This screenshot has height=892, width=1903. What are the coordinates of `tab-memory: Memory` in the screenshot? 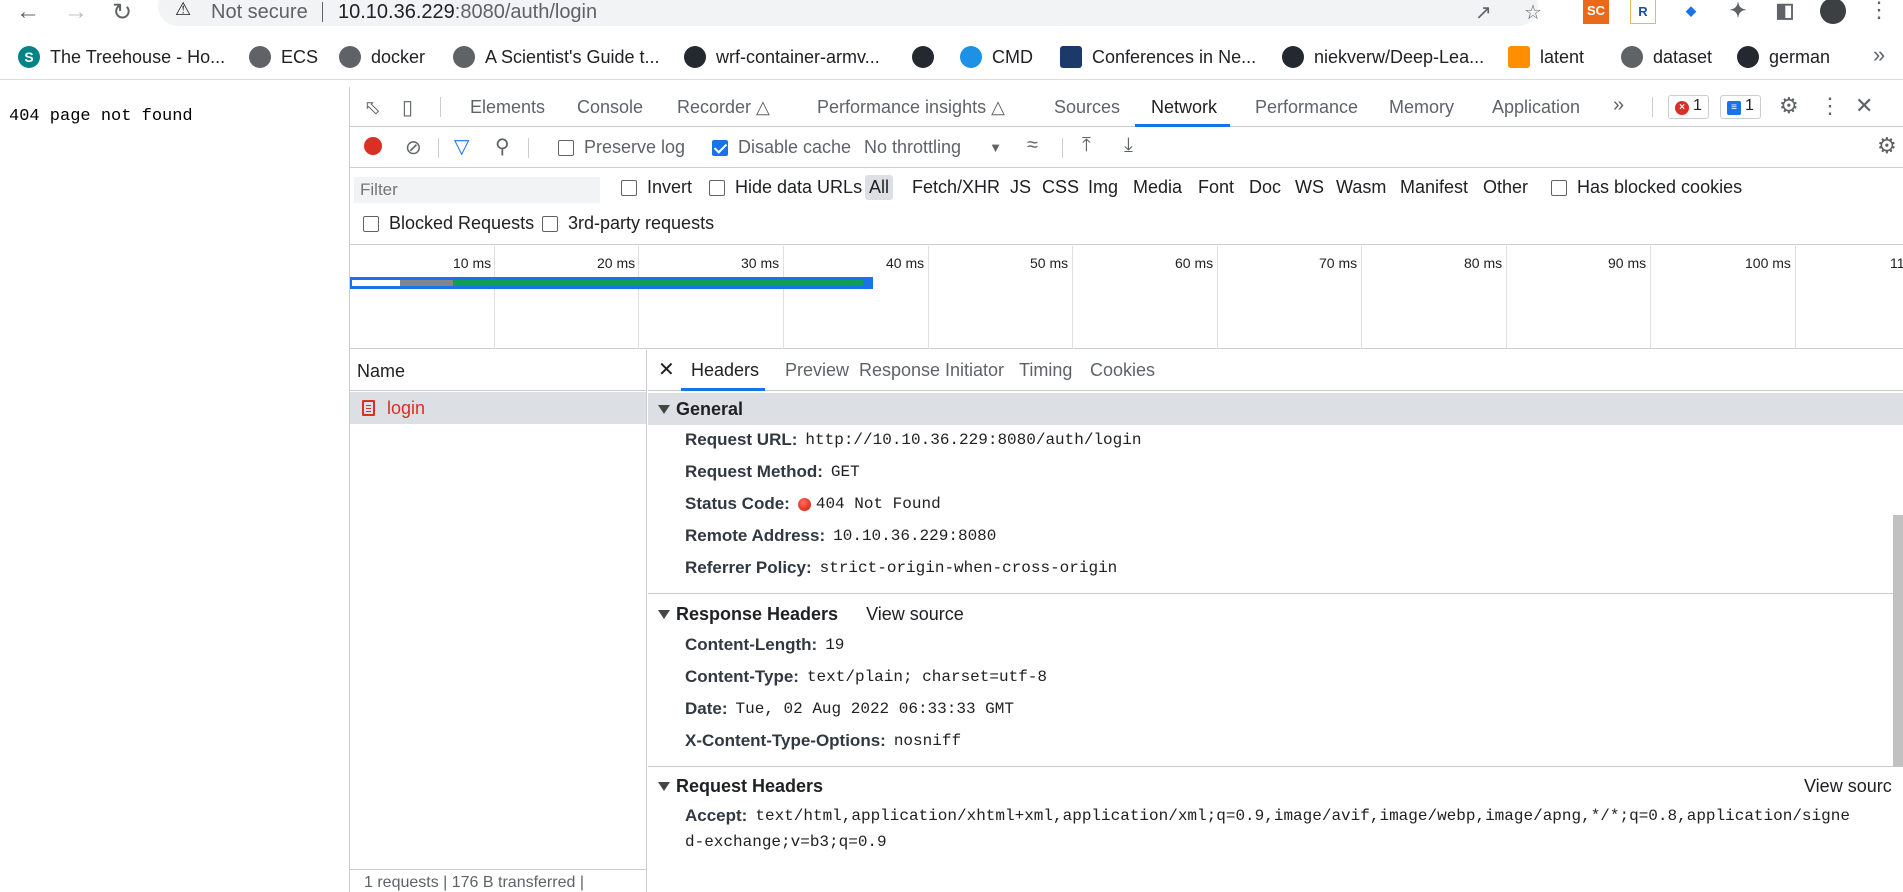 It's located at (1421, 107).